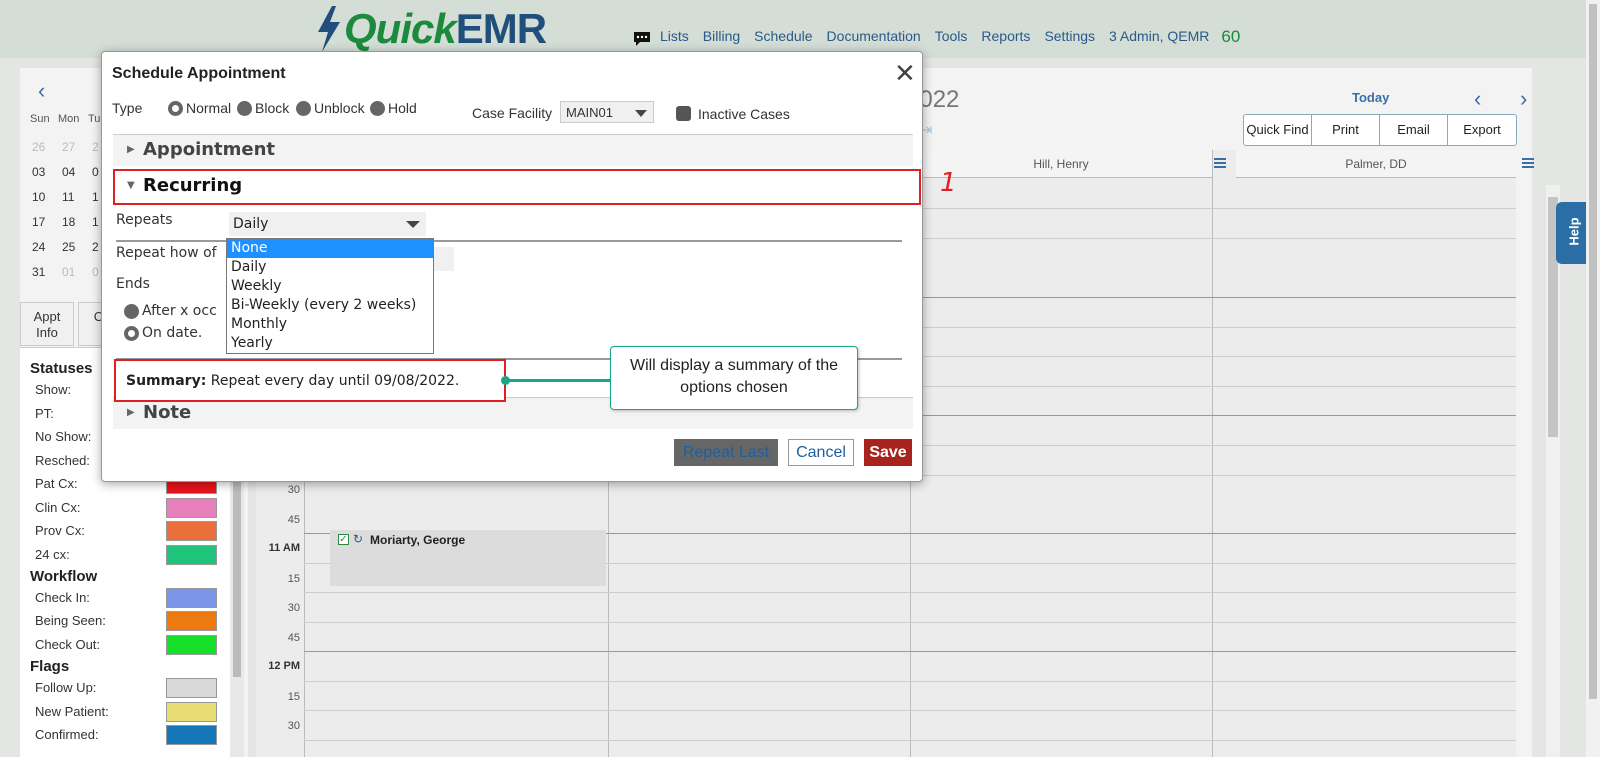  What do you see at coordinates (1370, 97) in the screenshot?
I see `today-button: Today` at bounding box center [1370, 97].